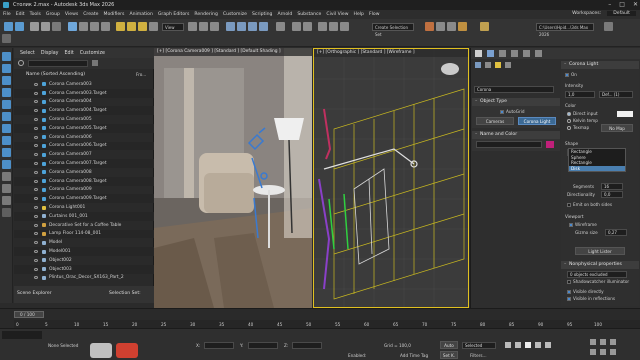 This screenshot has width=640, height=360. Describe the element at coordinates (622, 4) in the screenshot. I see `maximize-button: □` at that location.